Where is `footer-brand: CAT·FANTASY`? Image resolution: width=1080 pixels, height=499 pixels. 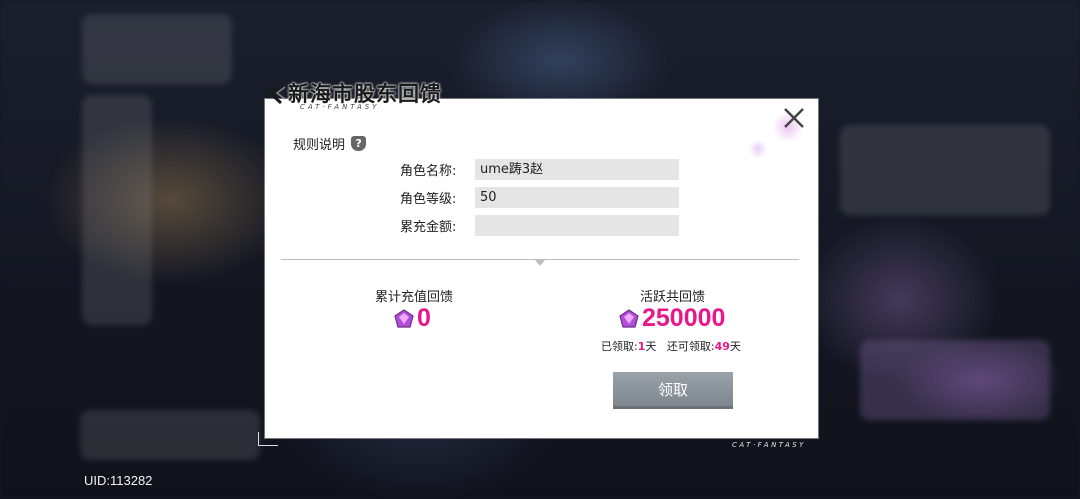 footer-brand: CAT·FANTASY is located at coordinates (769, 445).